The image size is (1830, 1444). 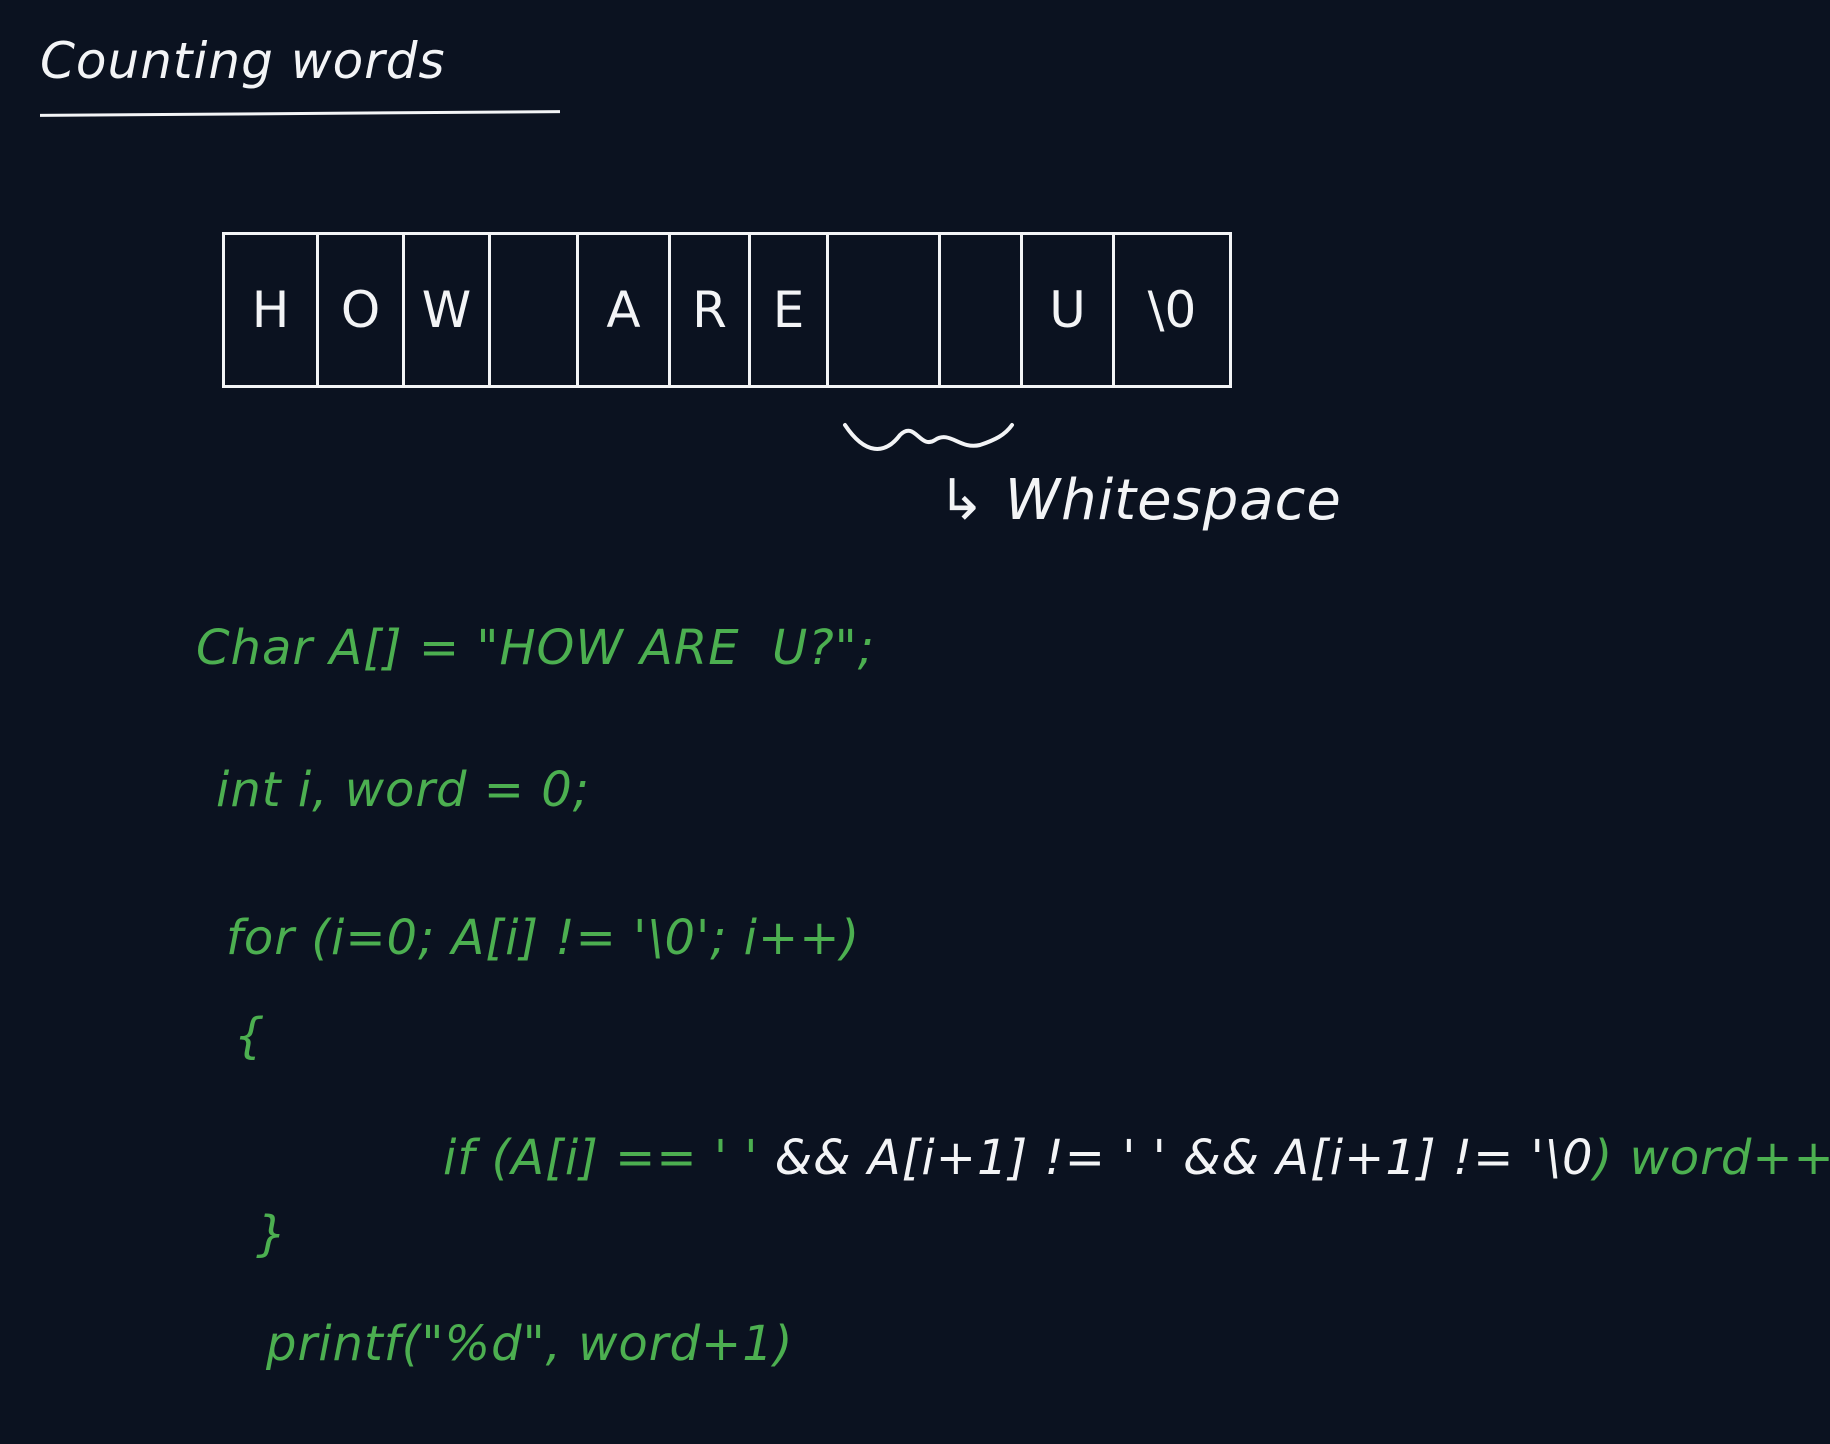 What do you see at coordinates (1172, 310) in the screenshot?
I see `array-cell: \0` at bounding box center [1172, 310].